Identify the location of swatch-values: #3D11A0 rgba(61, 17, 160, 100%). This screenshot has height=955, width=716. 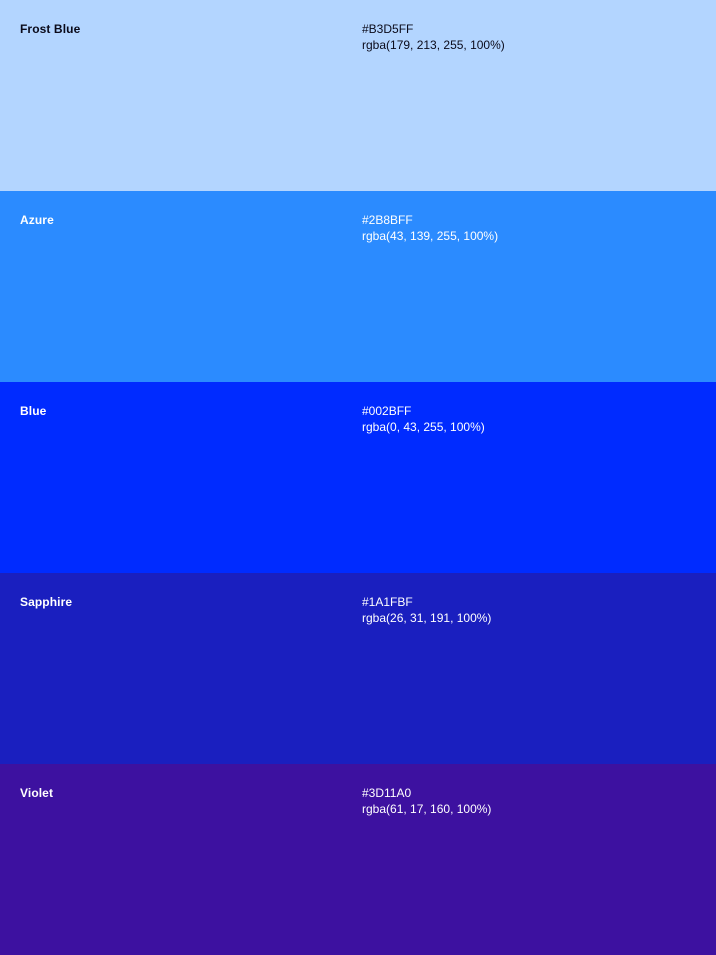
(426, 801).